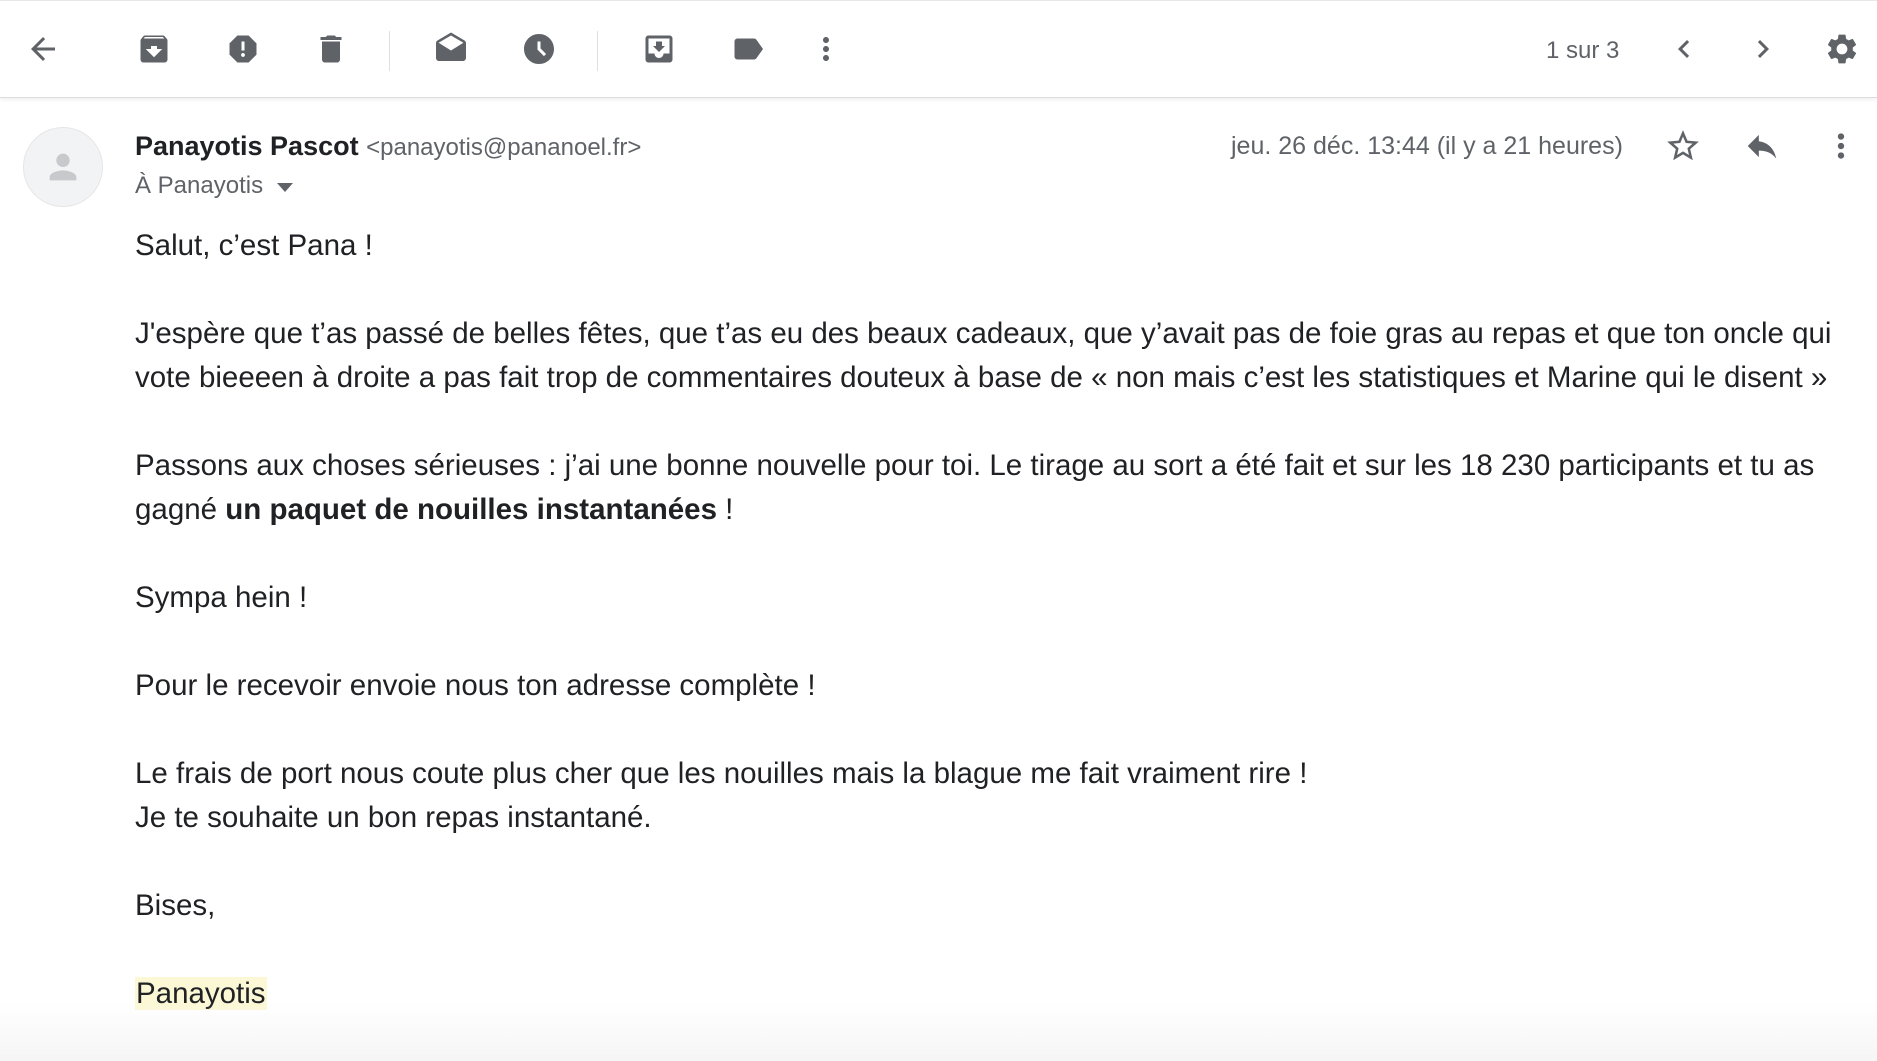 This screenshot has height=1061, width=1877. I want to click on body-signature-line: Panayotis, so click(997, 994).